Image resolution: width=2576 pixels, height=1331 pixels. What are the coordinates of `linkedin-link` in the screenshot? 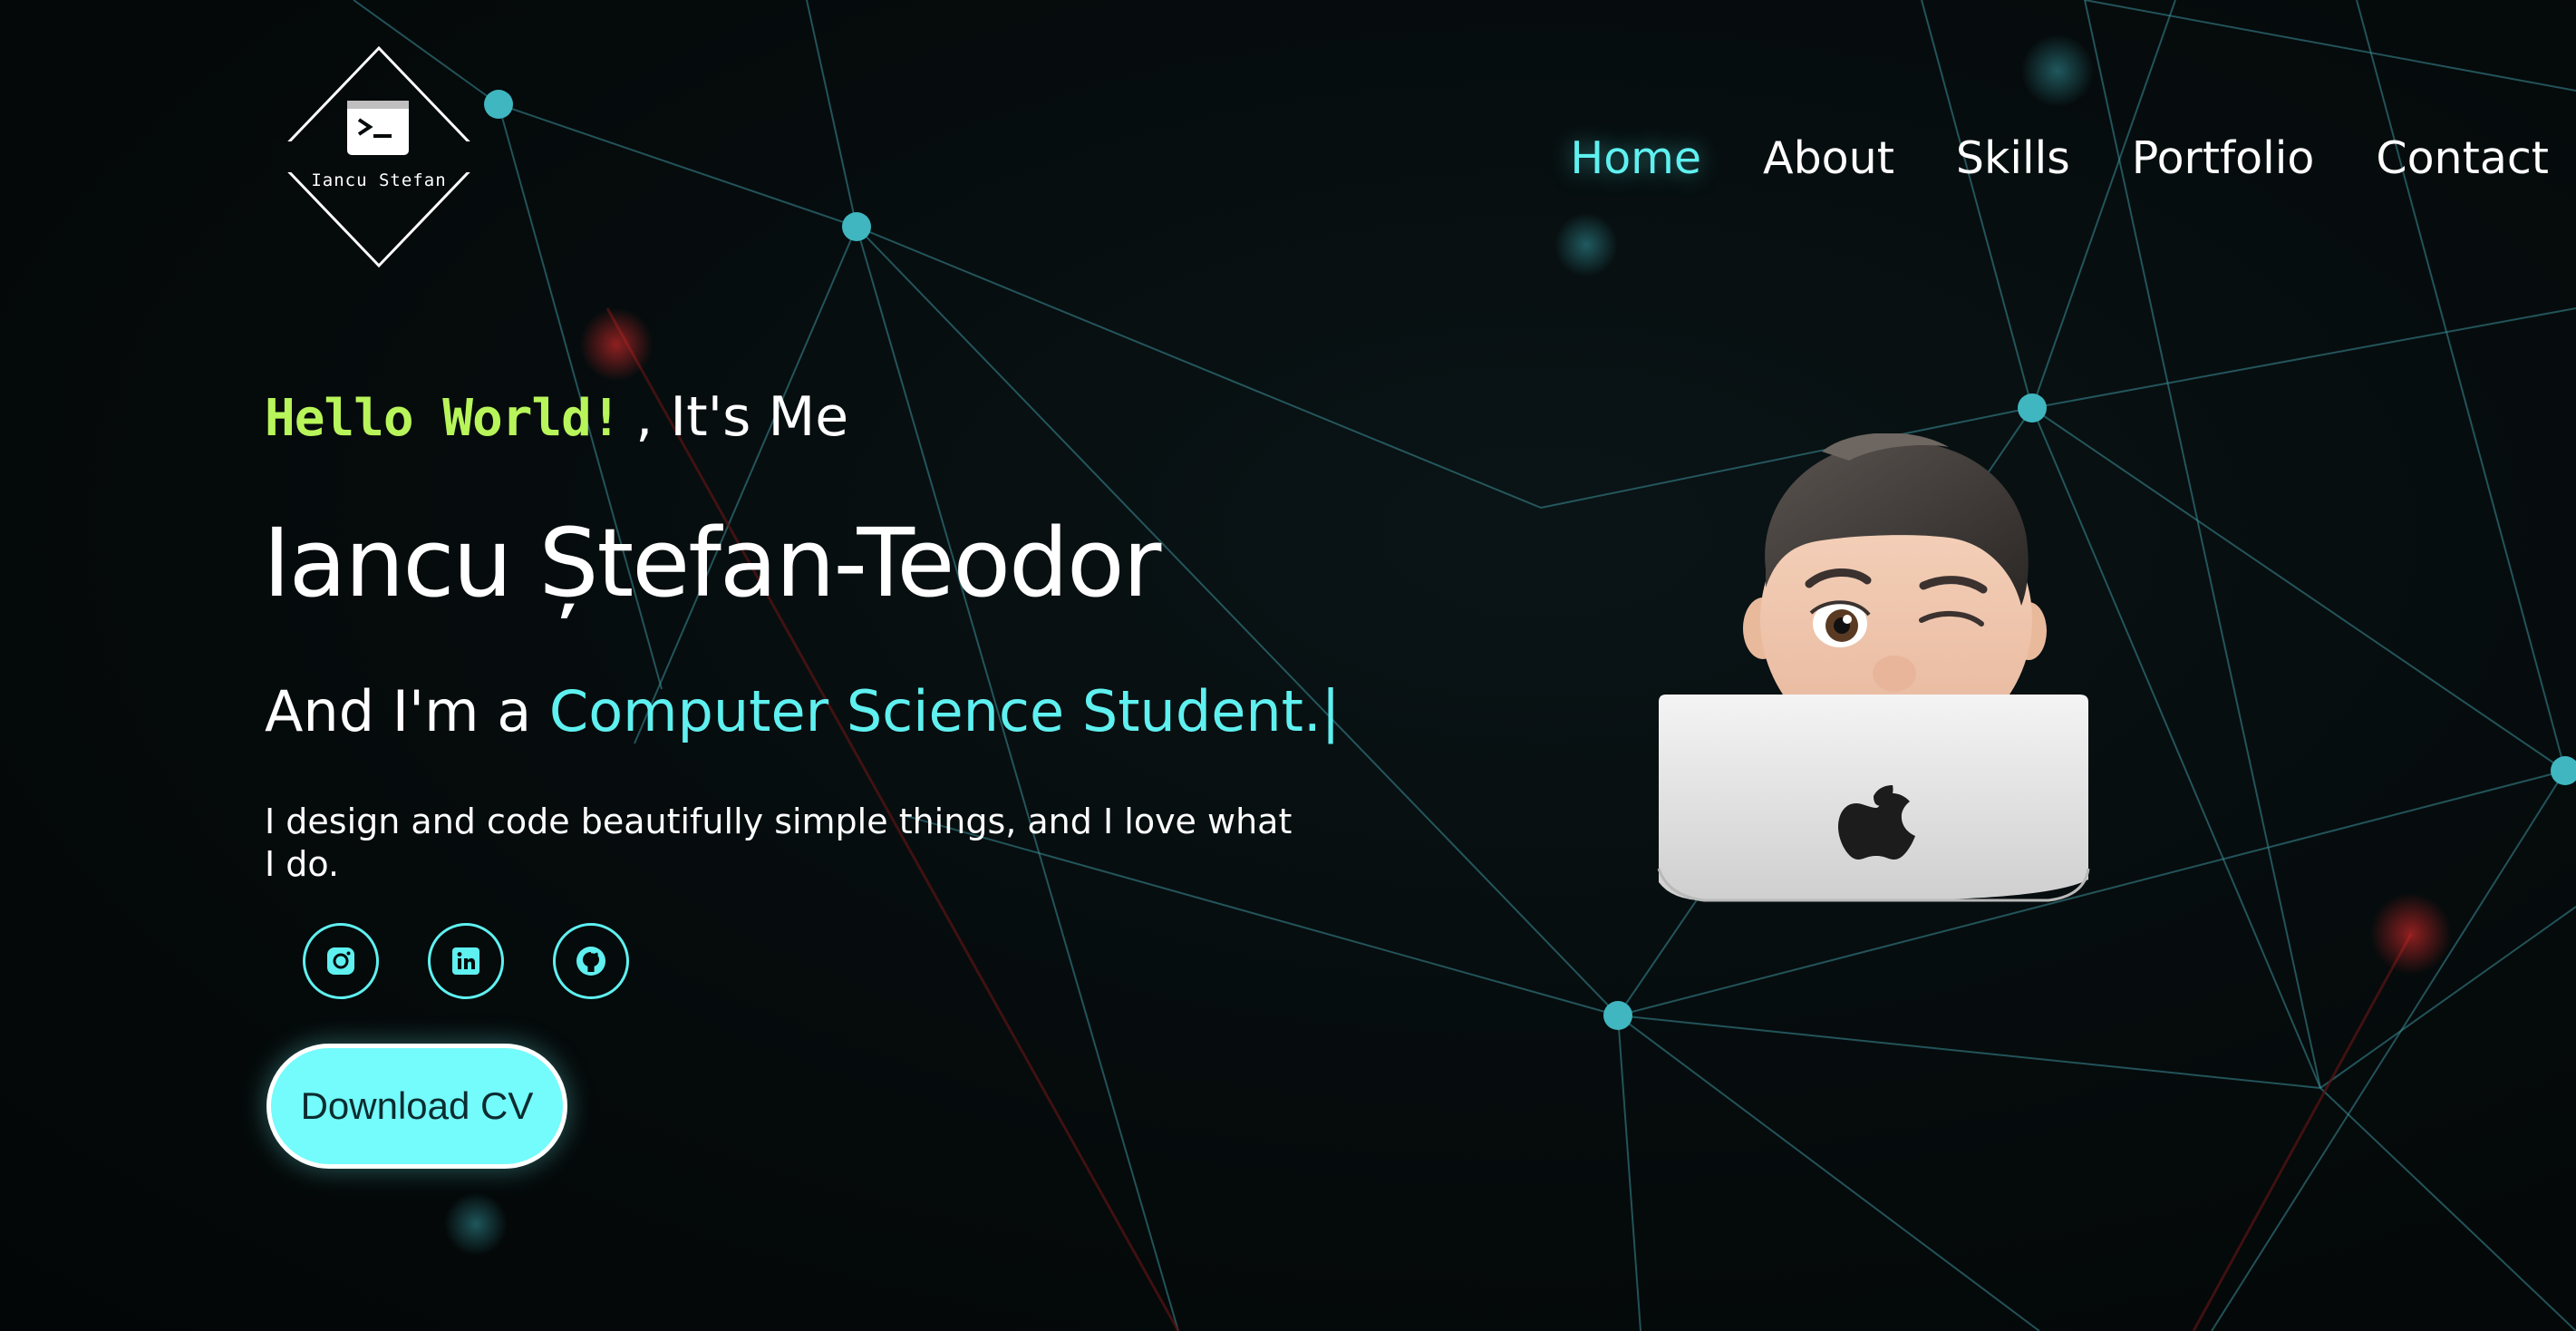 It's located at (466, 961).